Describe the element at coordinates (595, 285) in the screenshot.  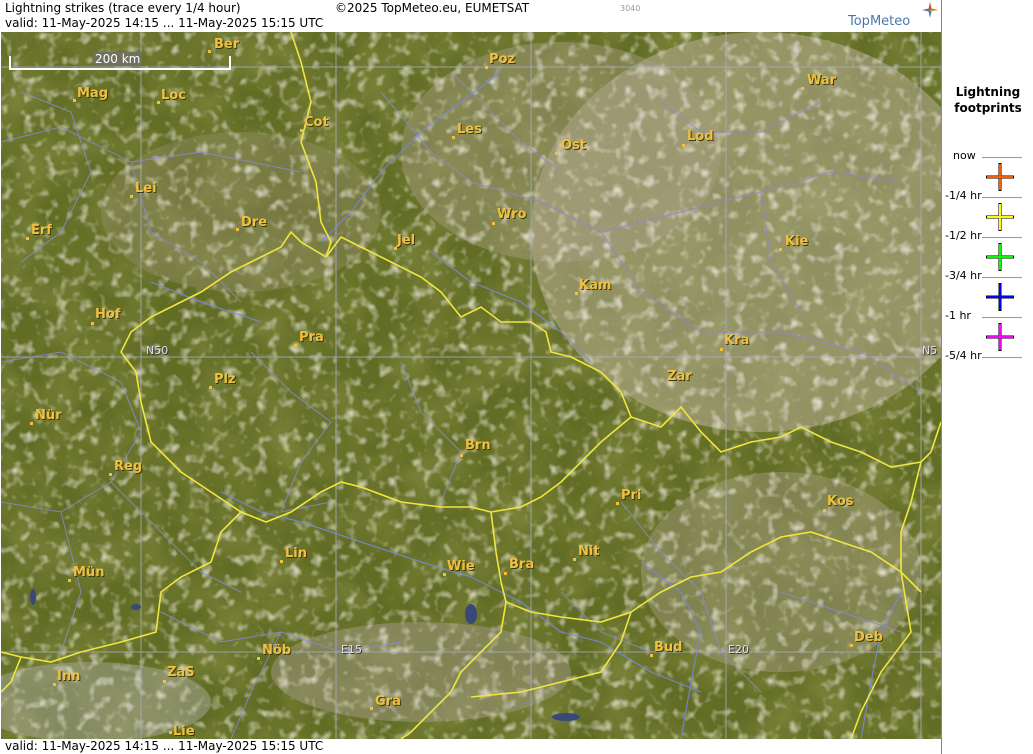
I see `city-label-kam: Kam` at that location.